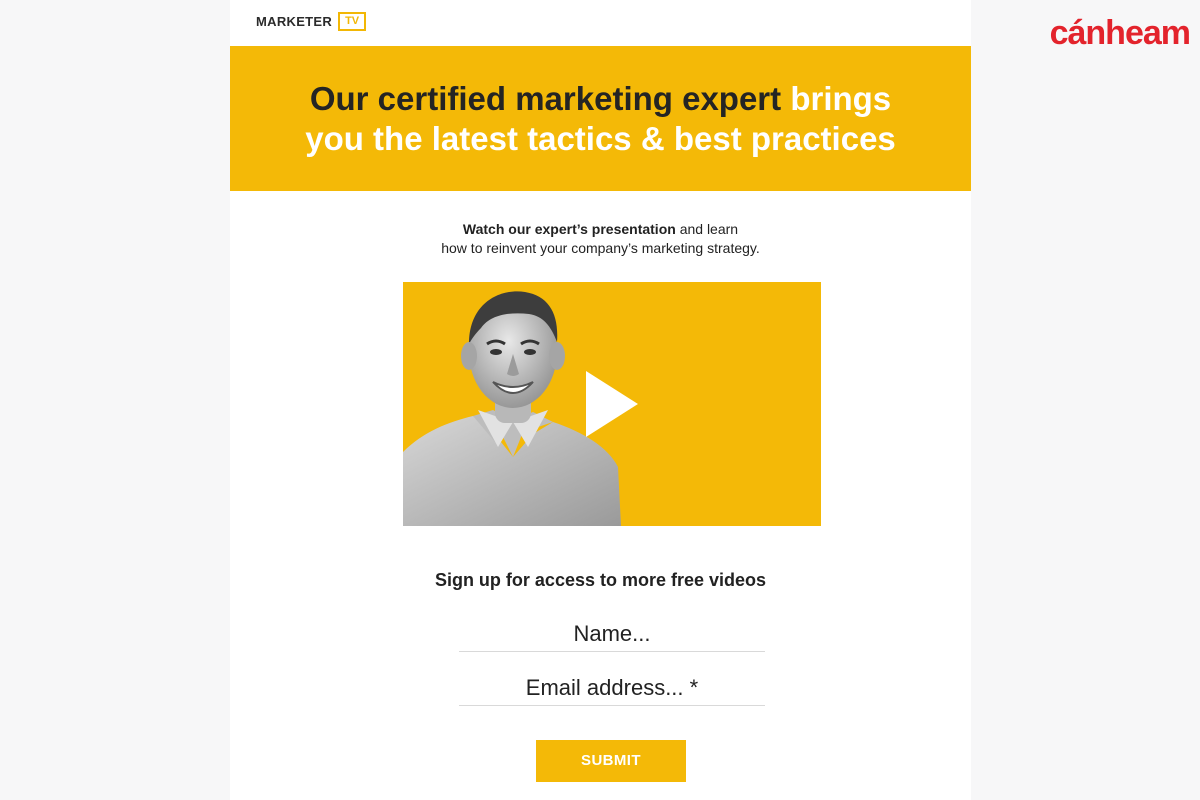 Image resolution: width=1200 pixels, height=800 pixels. What do you see at coordinates (612, 404) in the screenshot?
I see `play-icon` at bounding box center [612, 404].